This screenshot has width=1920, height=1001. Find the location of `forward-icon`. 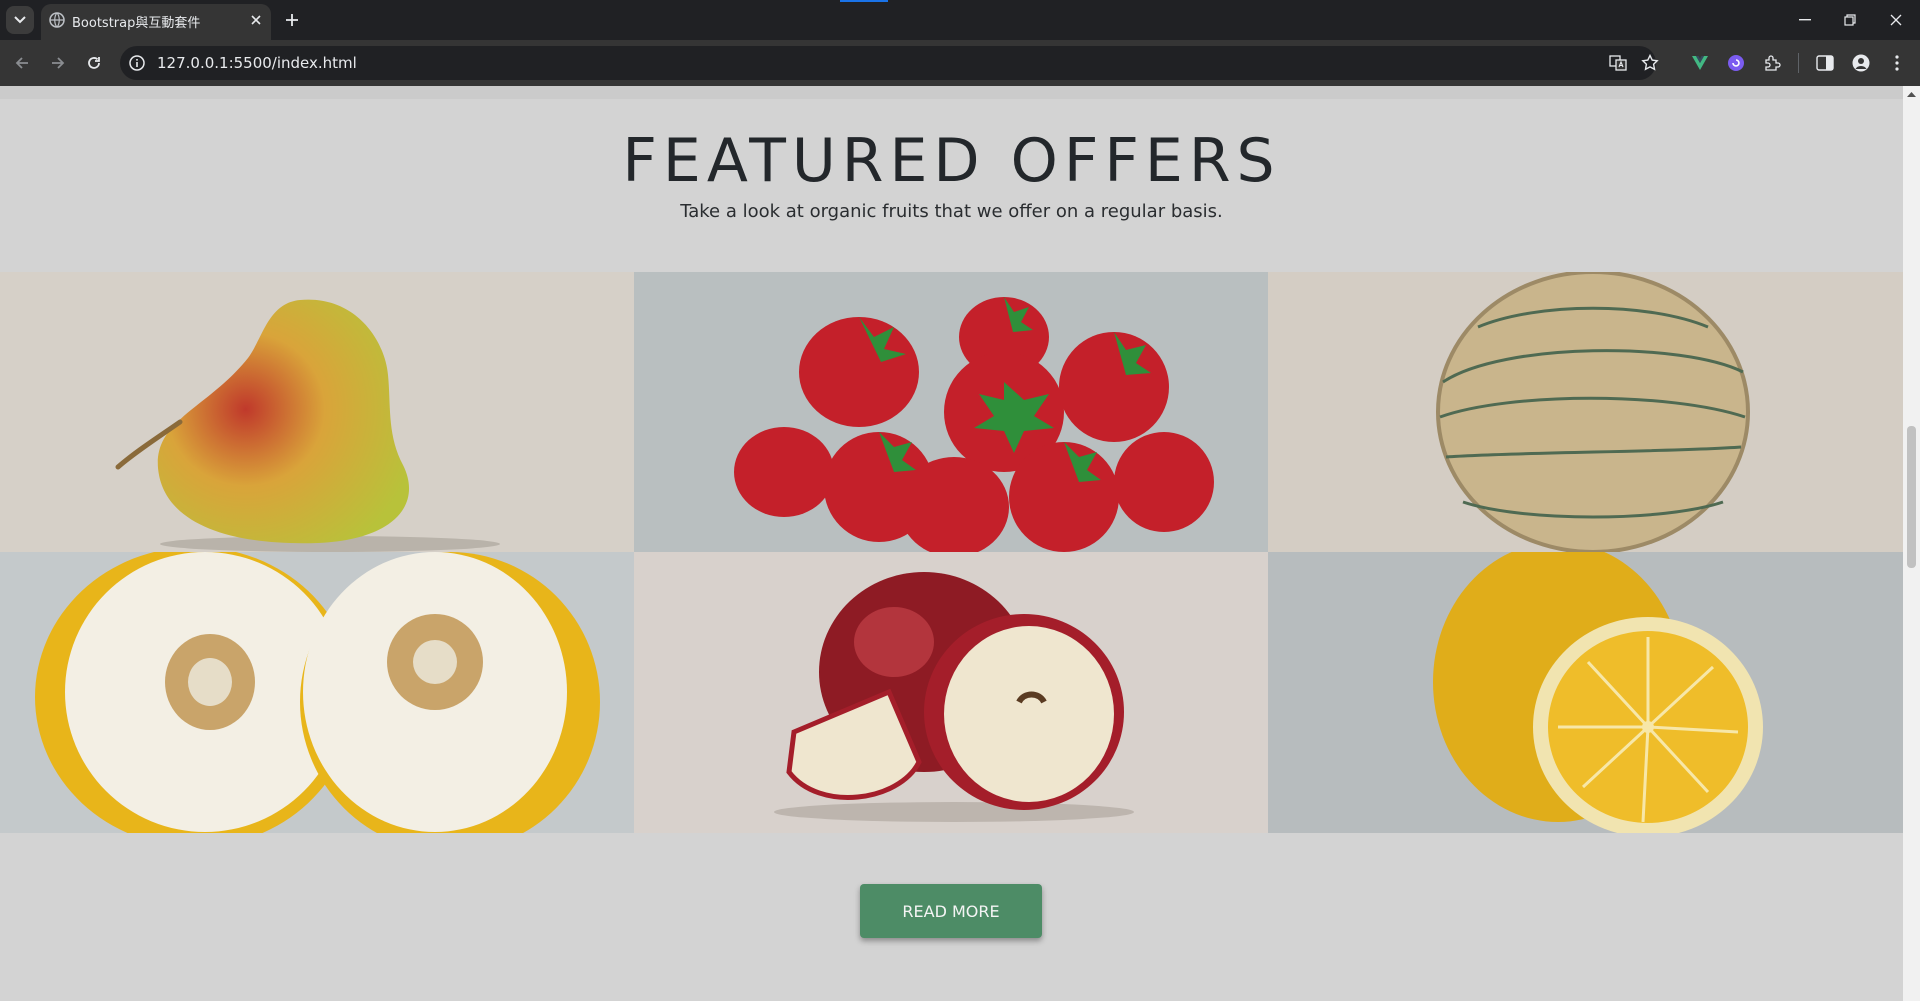

forward-icon is located at coordinates (58, 63).